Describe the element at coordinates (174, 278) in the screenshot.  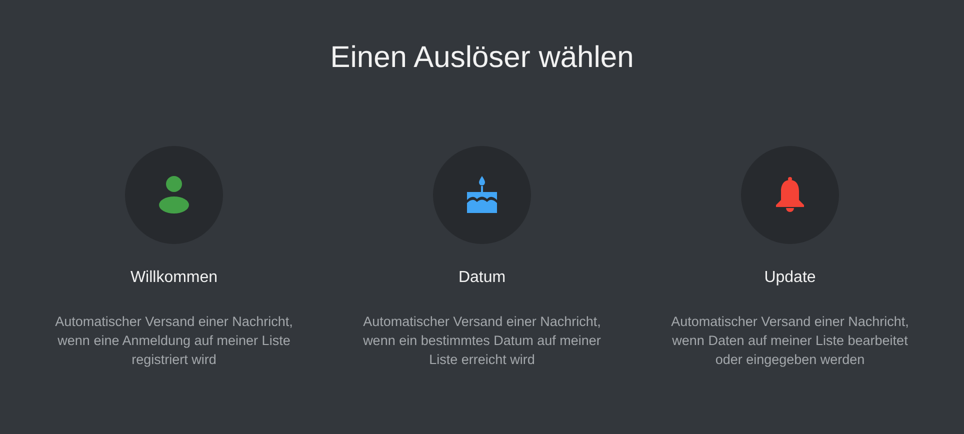
I see `trigger-title: Willkommen` at that location.